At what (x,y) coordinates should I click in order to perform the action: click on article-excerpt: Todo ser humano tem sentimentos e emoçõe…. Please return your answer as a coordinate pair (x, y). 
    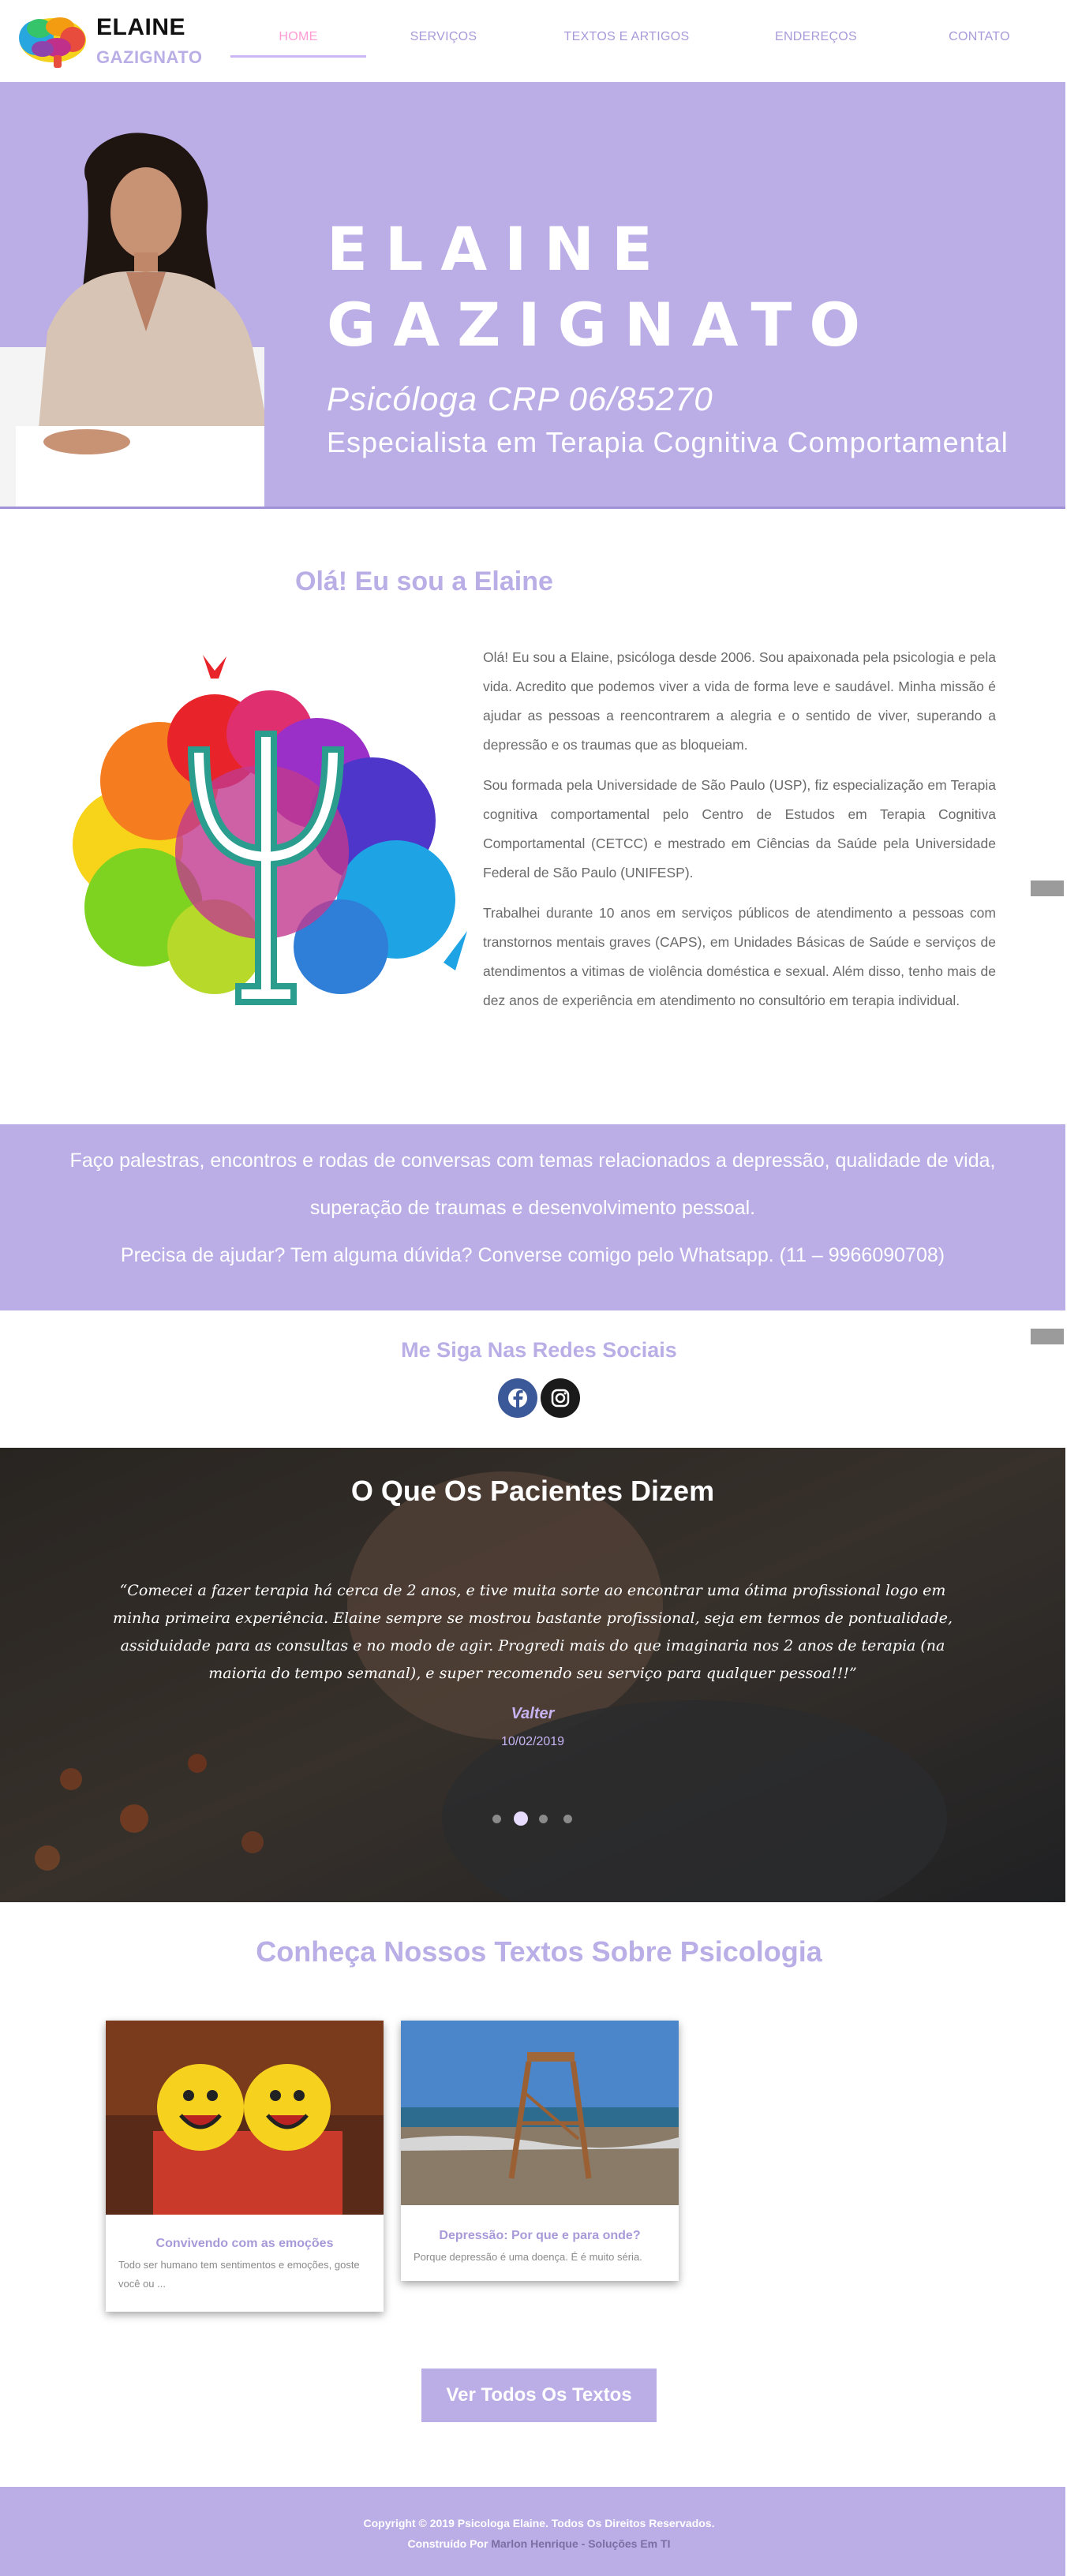
    Looking at the image, I should click on (239, 2274).